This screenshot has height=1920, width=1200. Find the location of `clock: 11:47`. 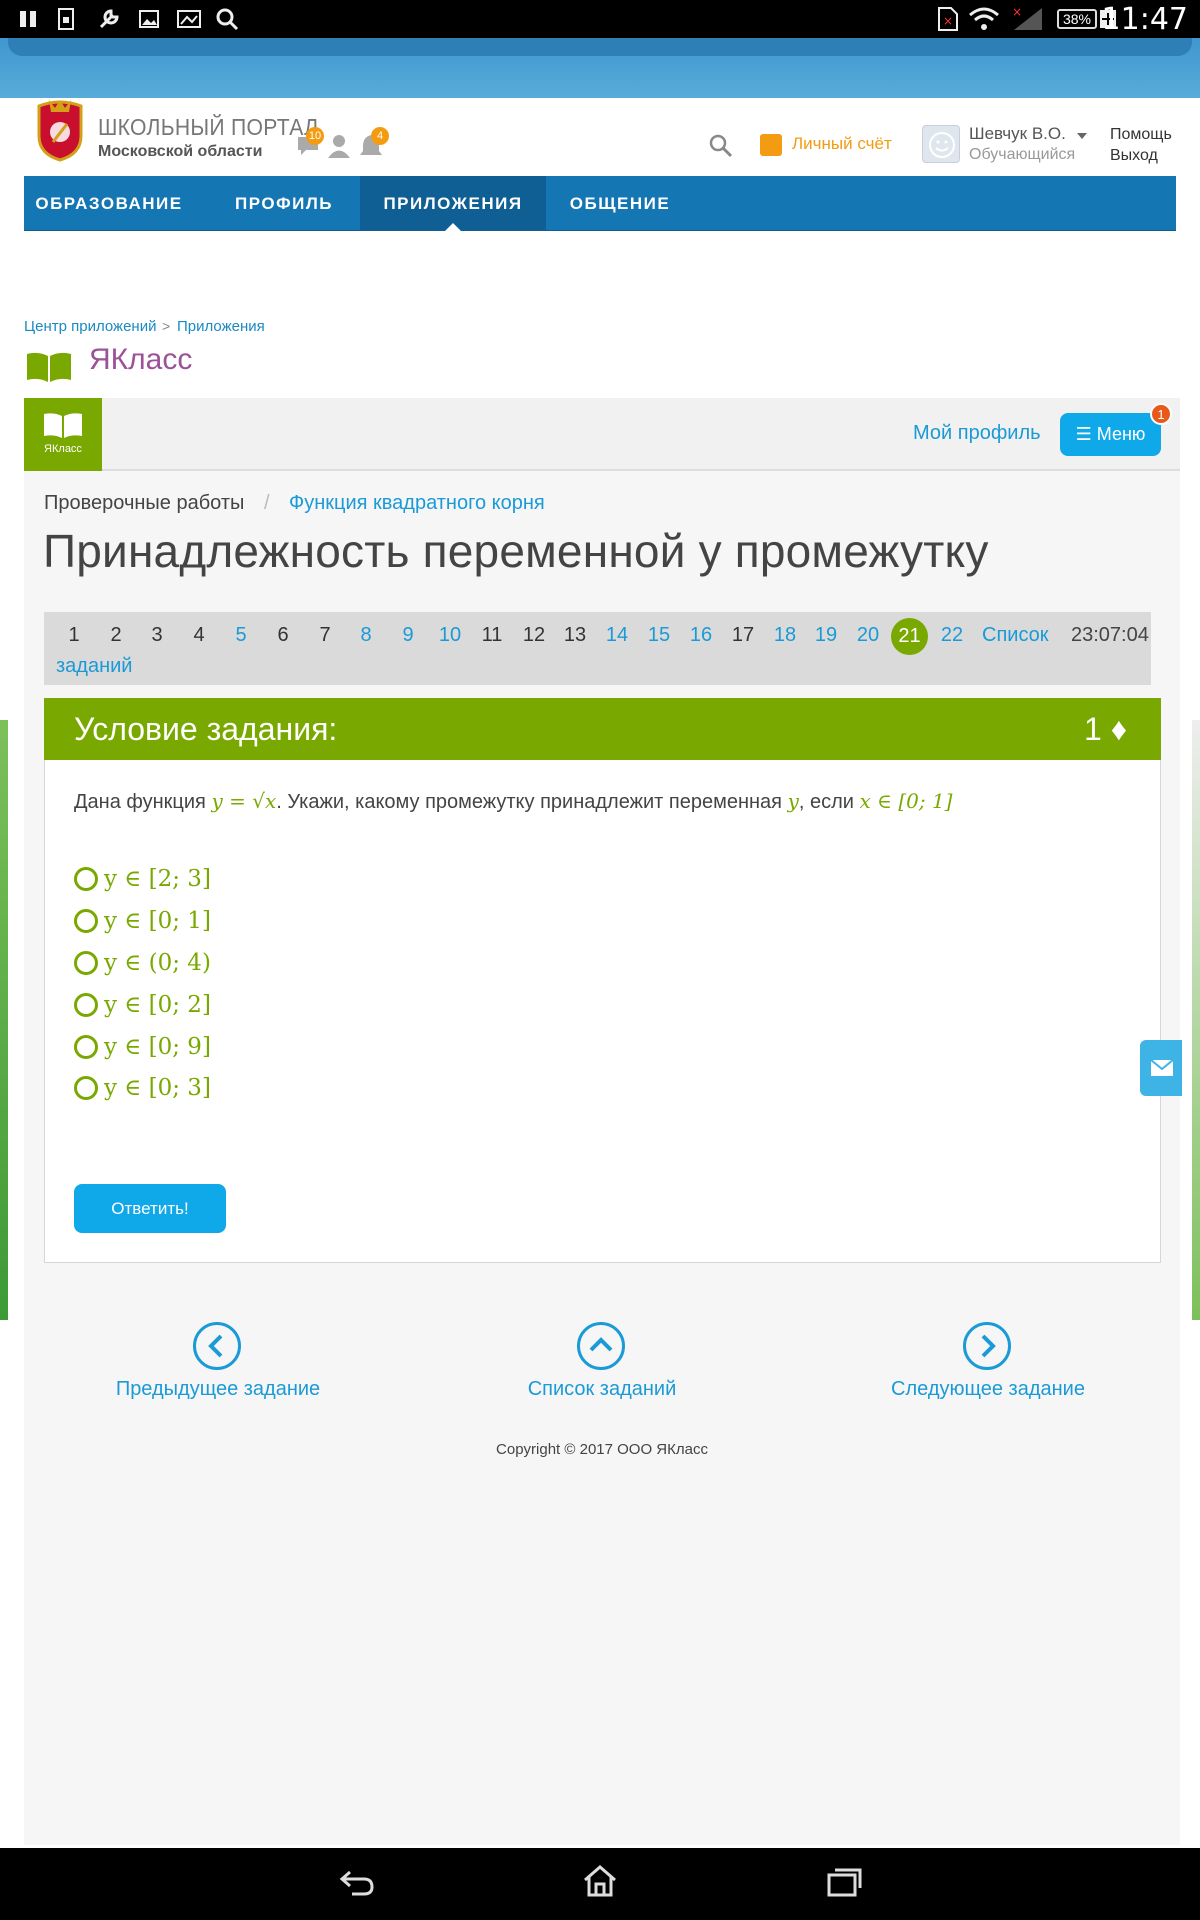

clock: 11:47 is located at coordinates (1144, 19).